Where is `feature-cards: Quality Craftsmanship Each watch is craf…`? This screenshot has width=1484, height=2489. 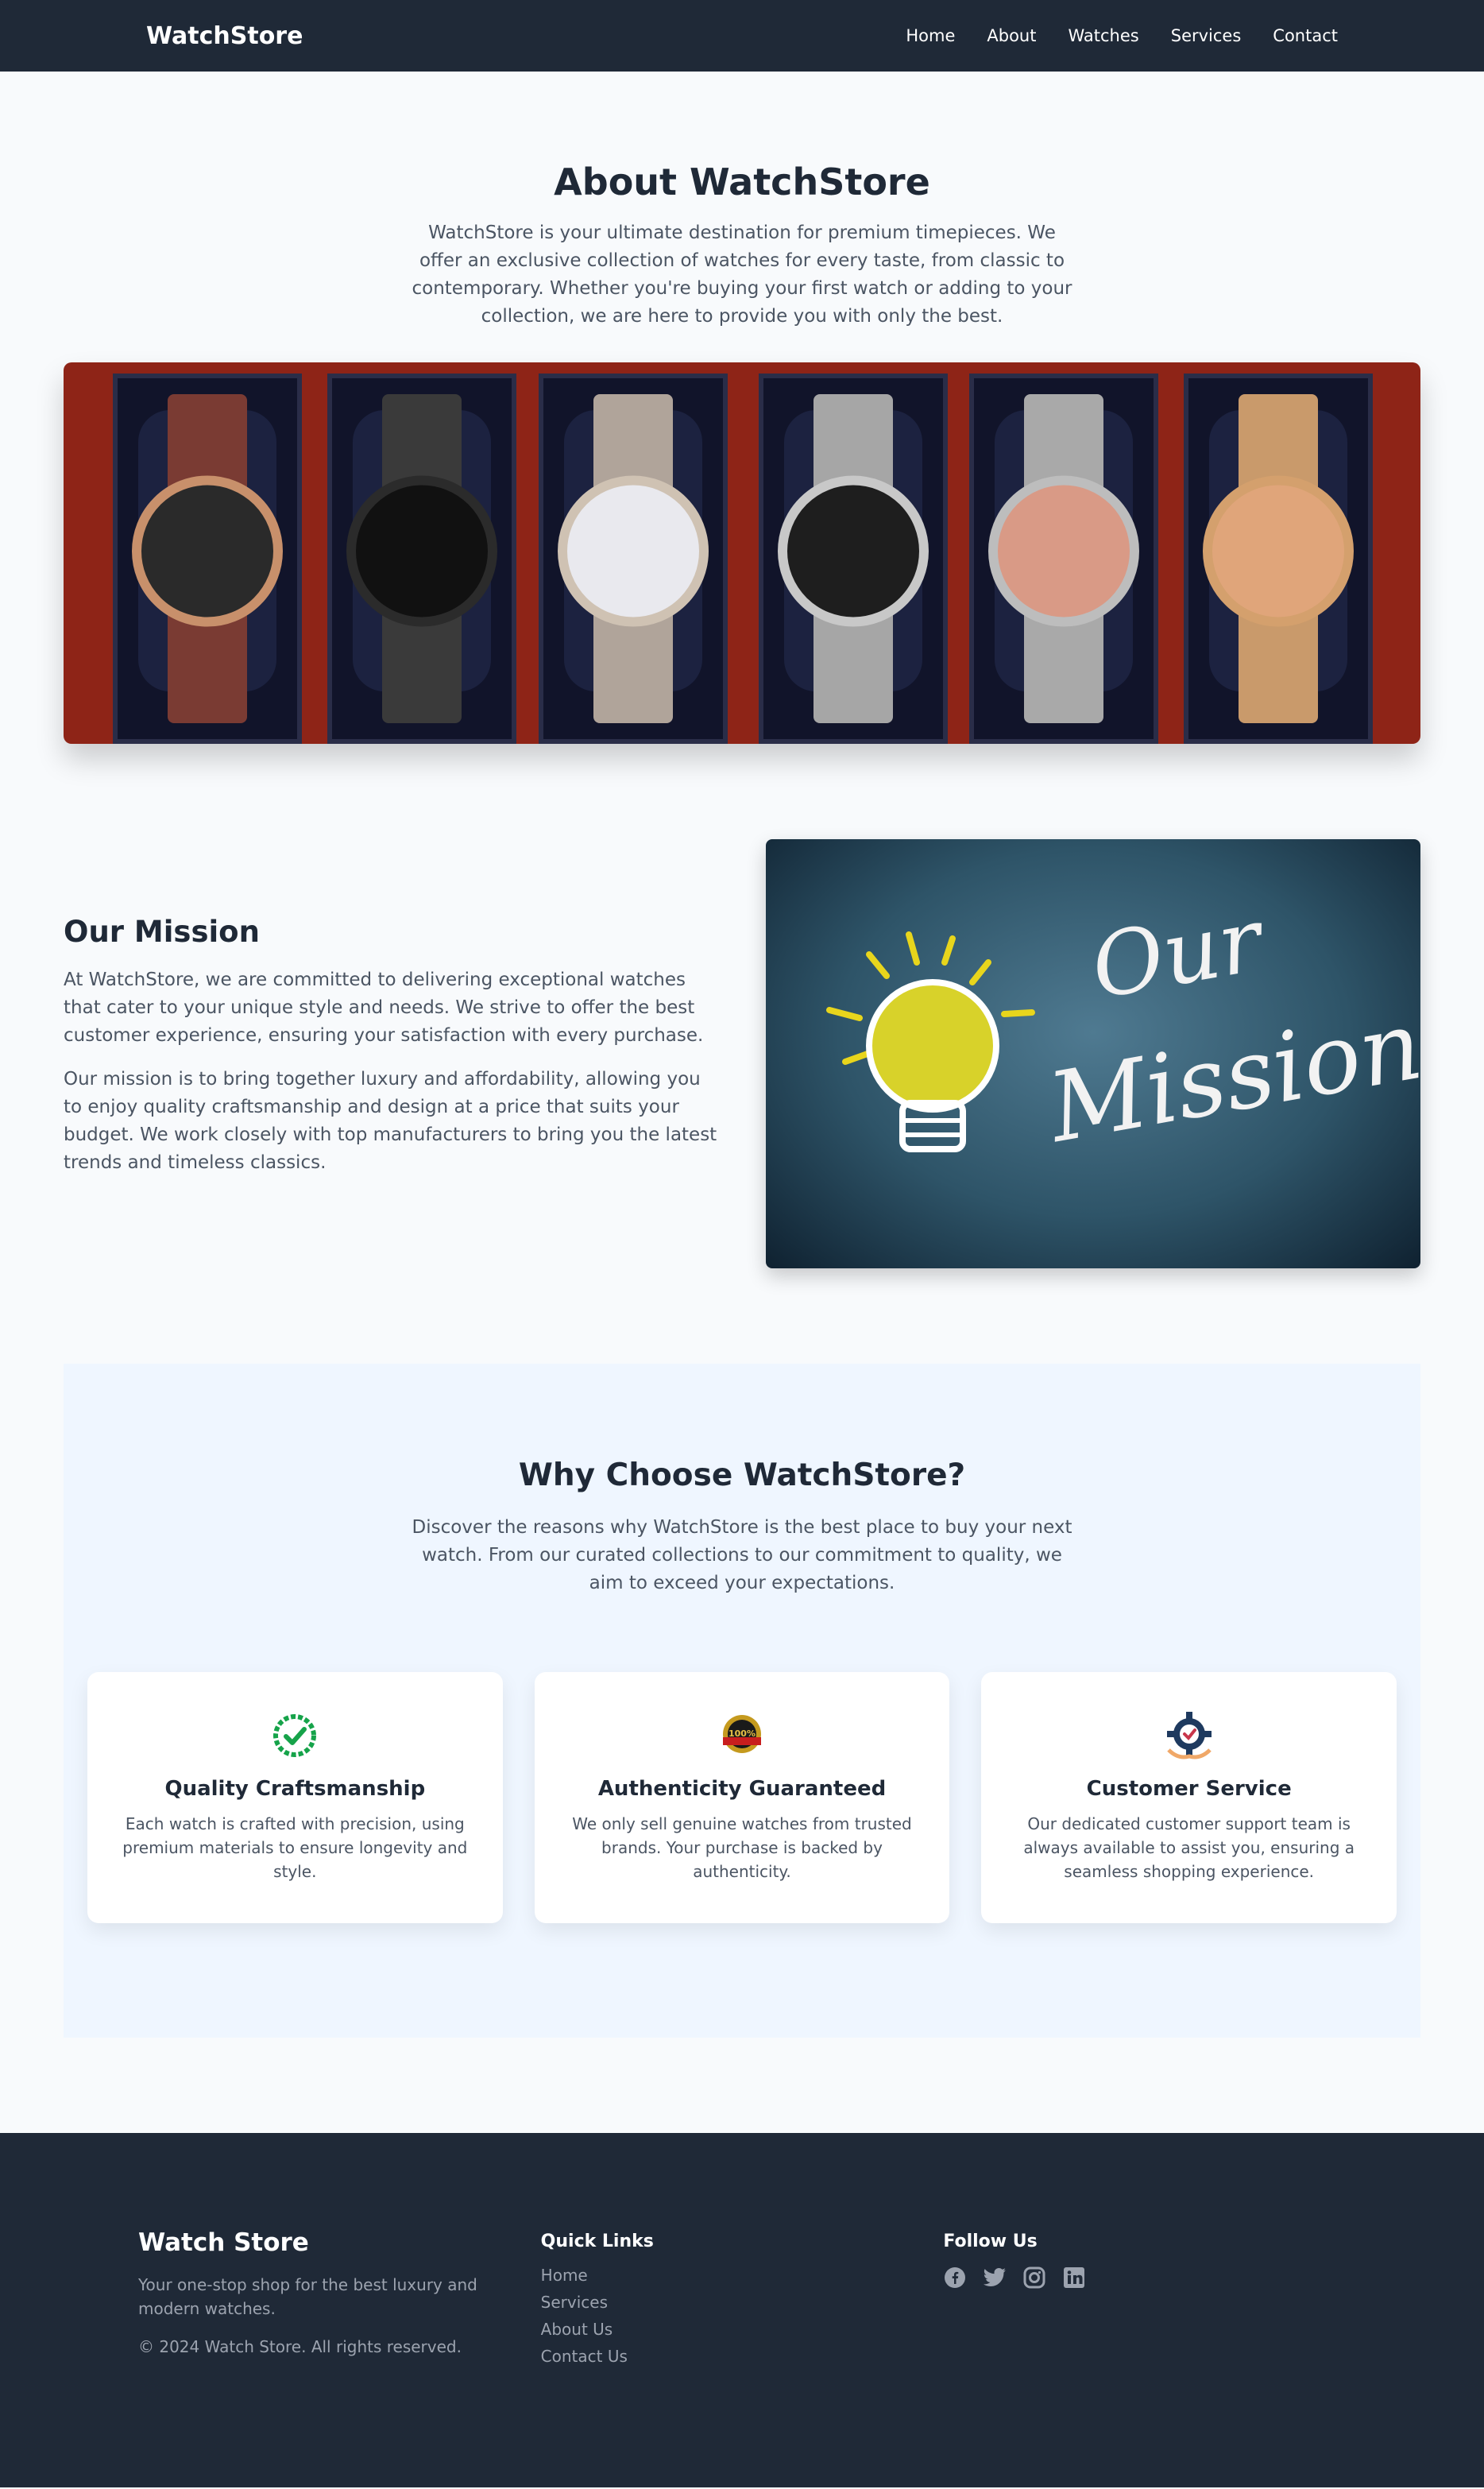
feature-cards: Quality Craftsmanship Each watch is craf… is located at coordinates (742, 1760).